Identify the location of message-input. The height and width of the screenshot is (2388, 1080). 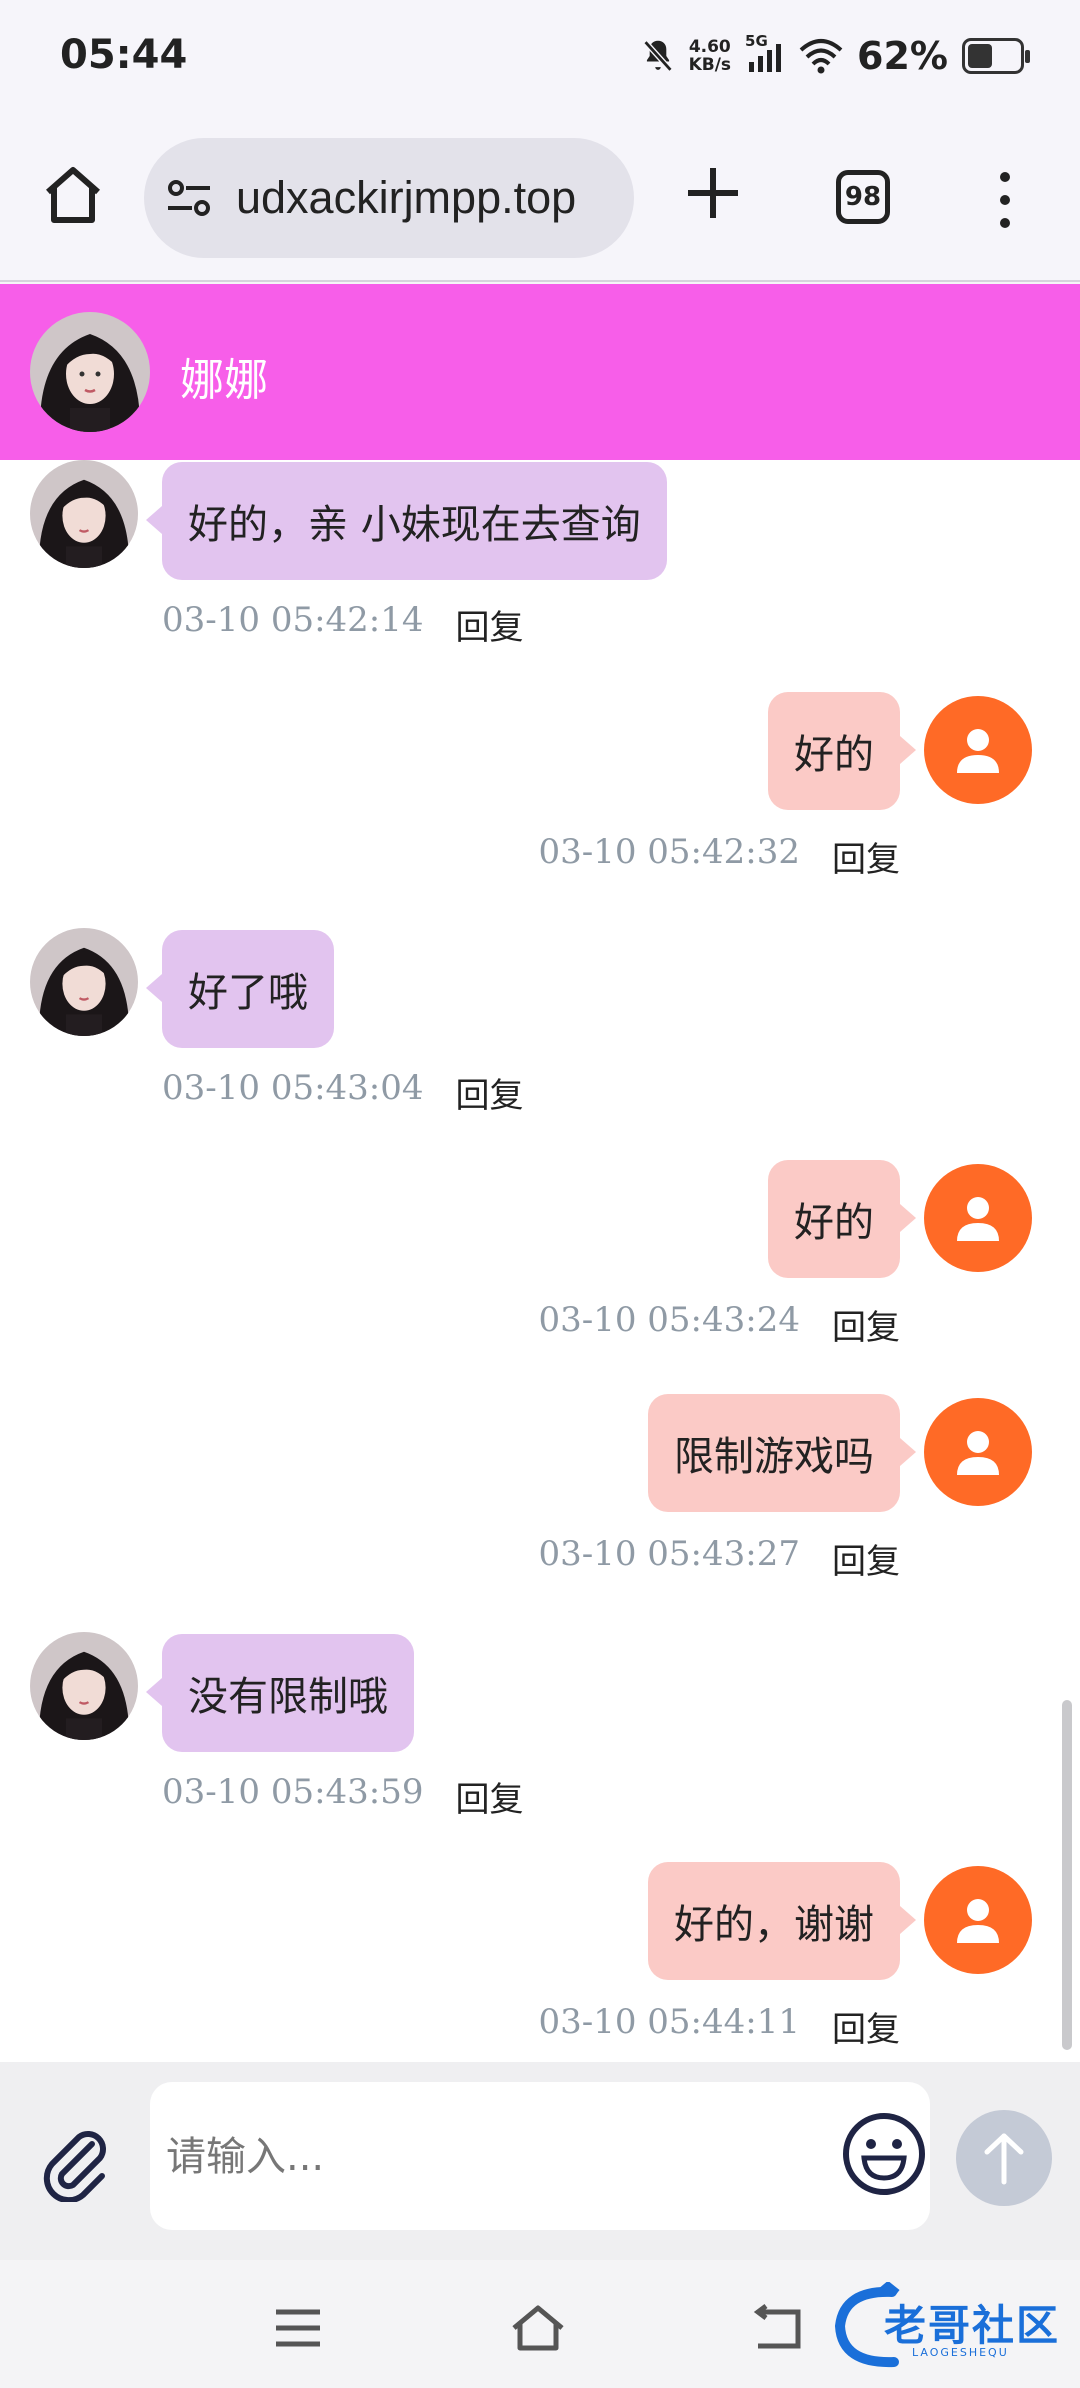
(496, 2157).